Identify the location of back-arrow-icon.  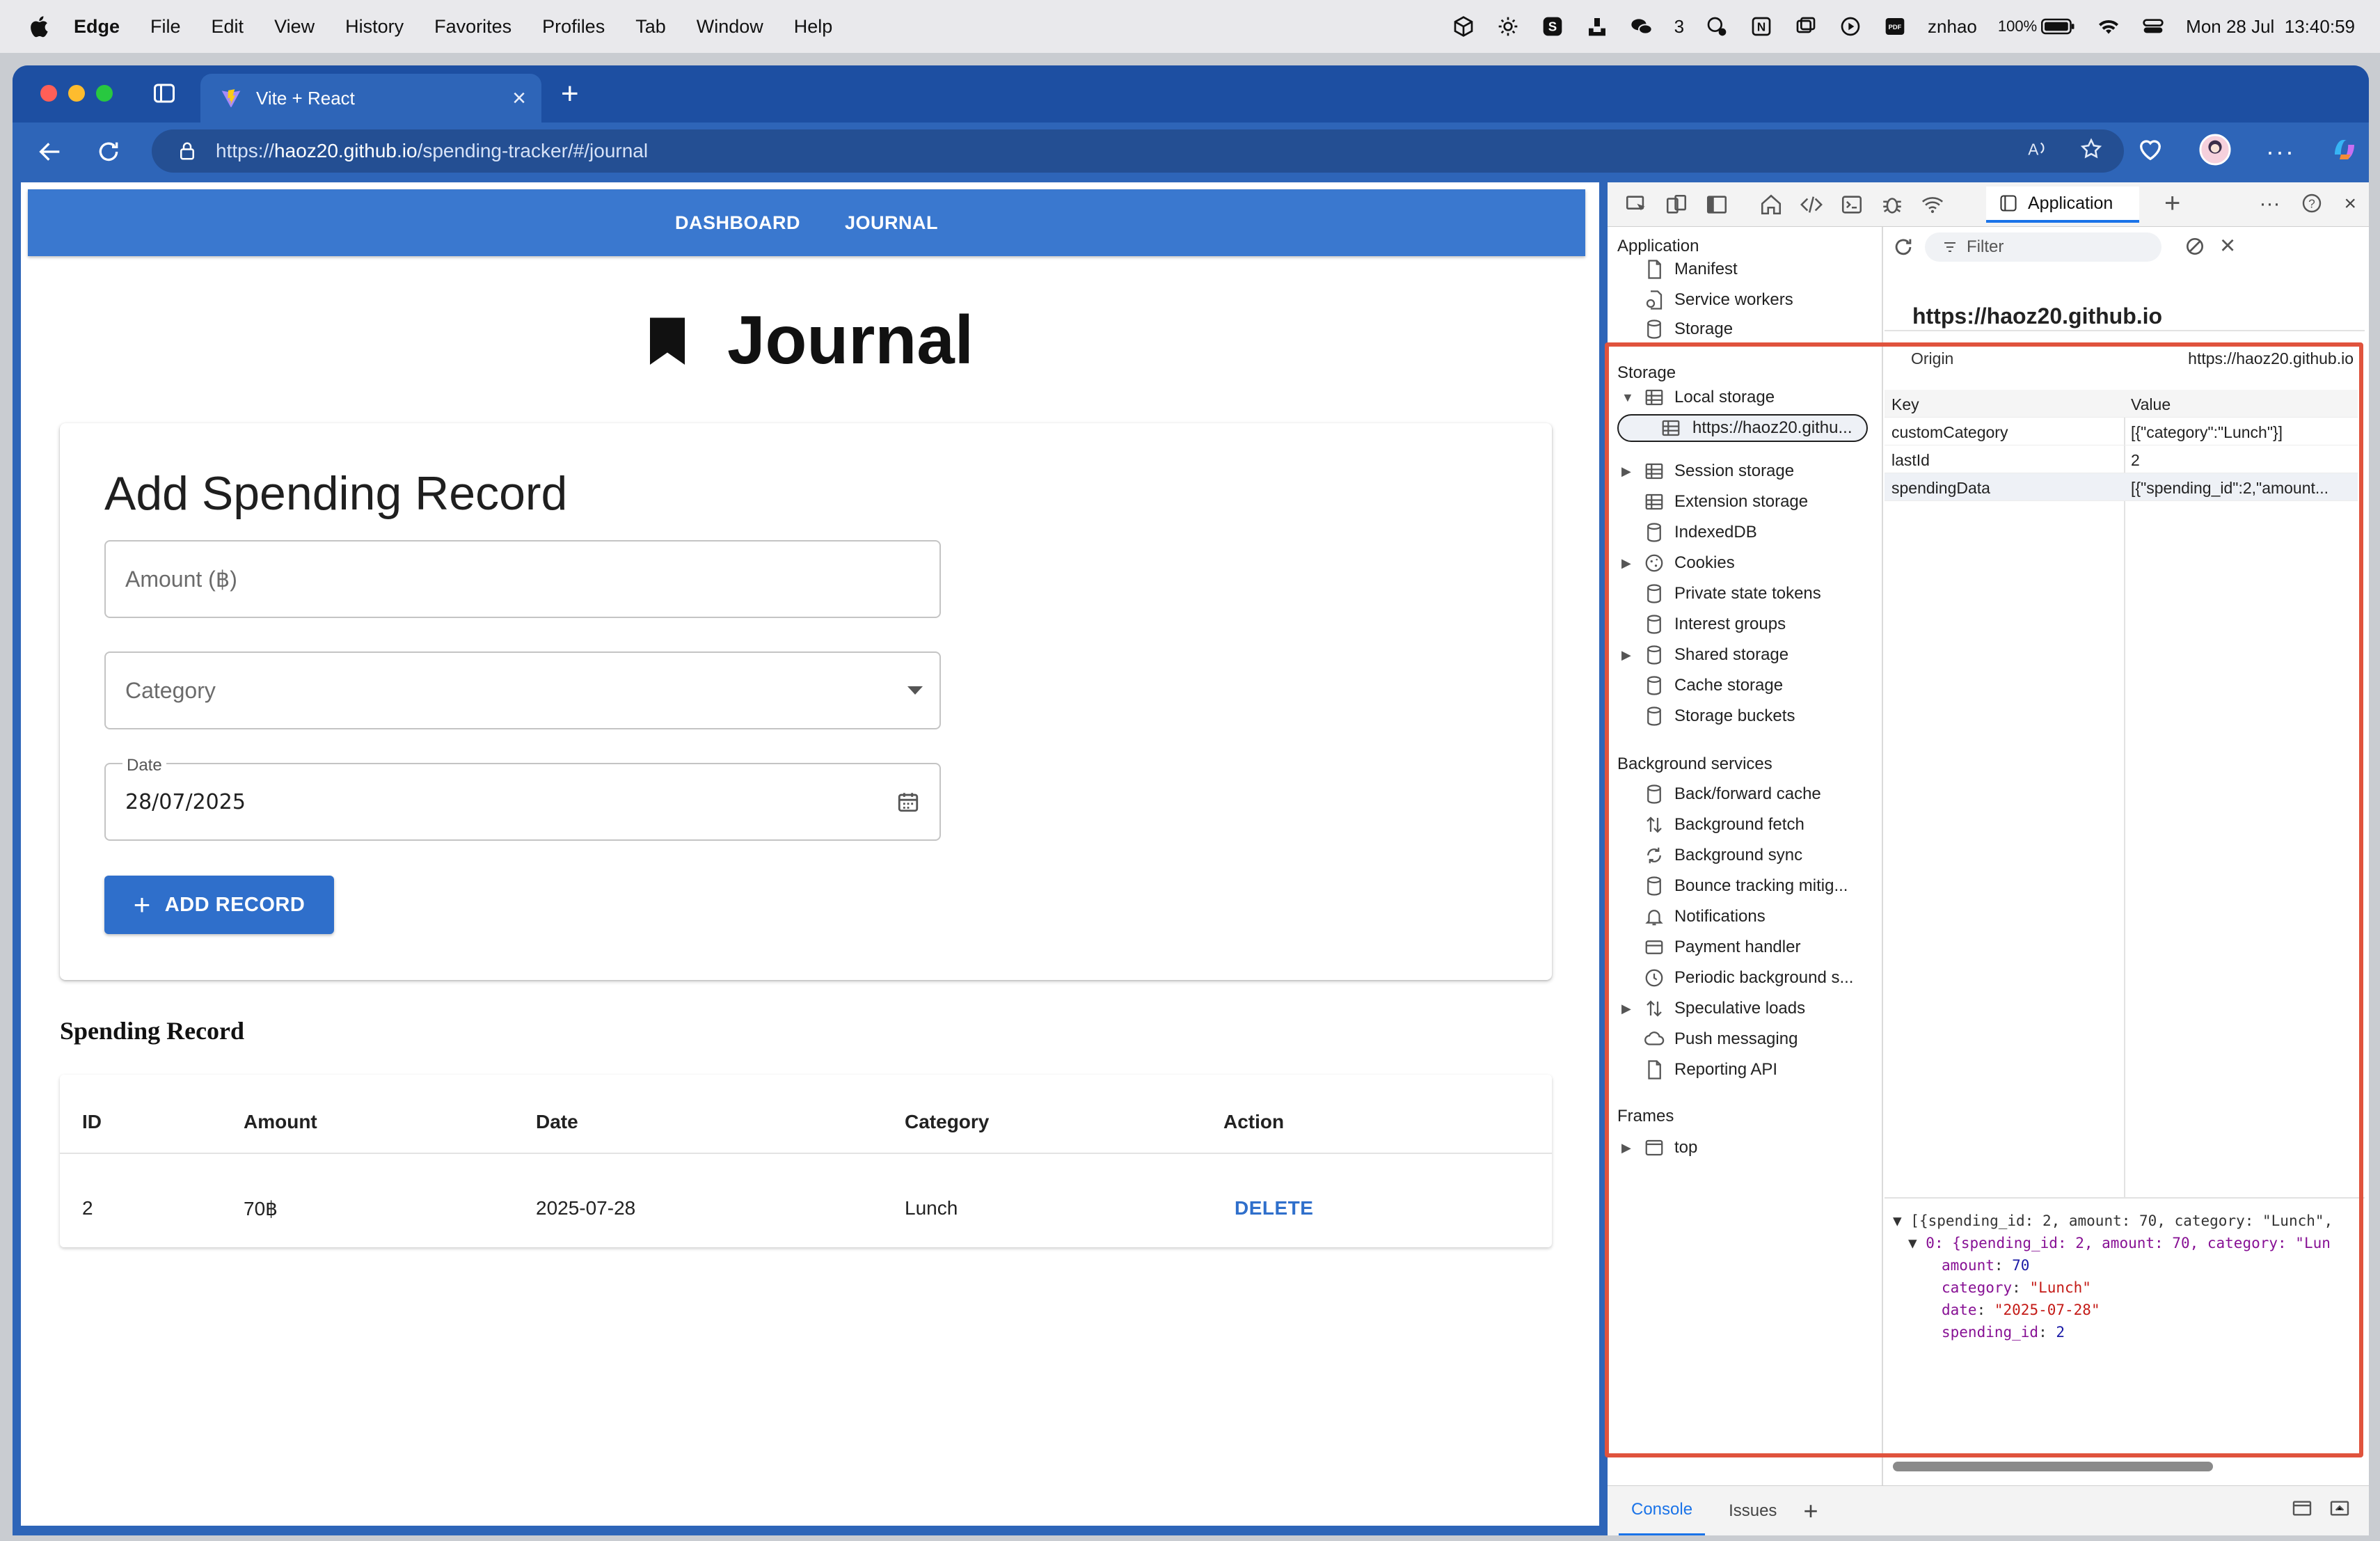
(50, 151).